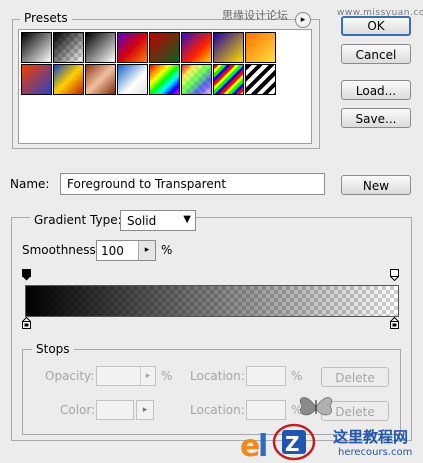 The width and height of the screenshot is (423, 463). What do you see at coordinates (26, 275) in the screenshot?
I see `opacity-stop-left-icon` at bounding box center [26, 275].